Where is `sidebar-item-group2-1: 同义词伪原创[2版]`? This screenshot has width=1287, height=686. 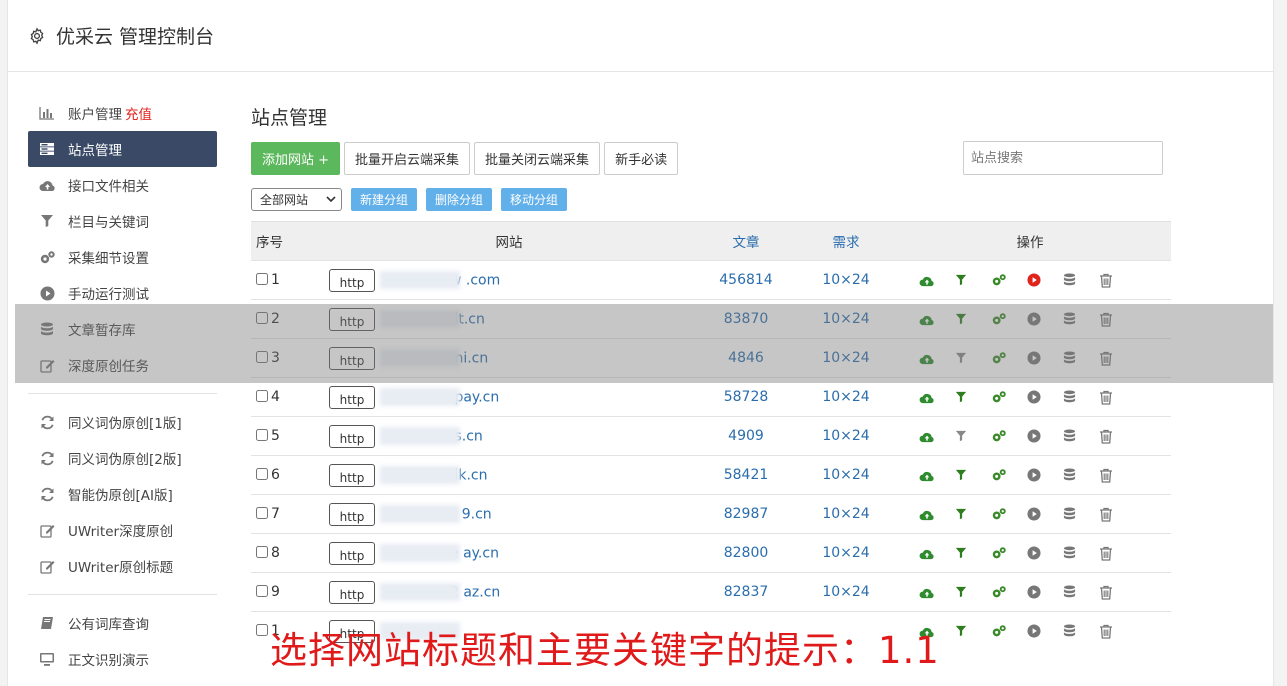 sidebar-item-group2-1: 同义词伪原创[2版] is located at coordinates (122, 458).